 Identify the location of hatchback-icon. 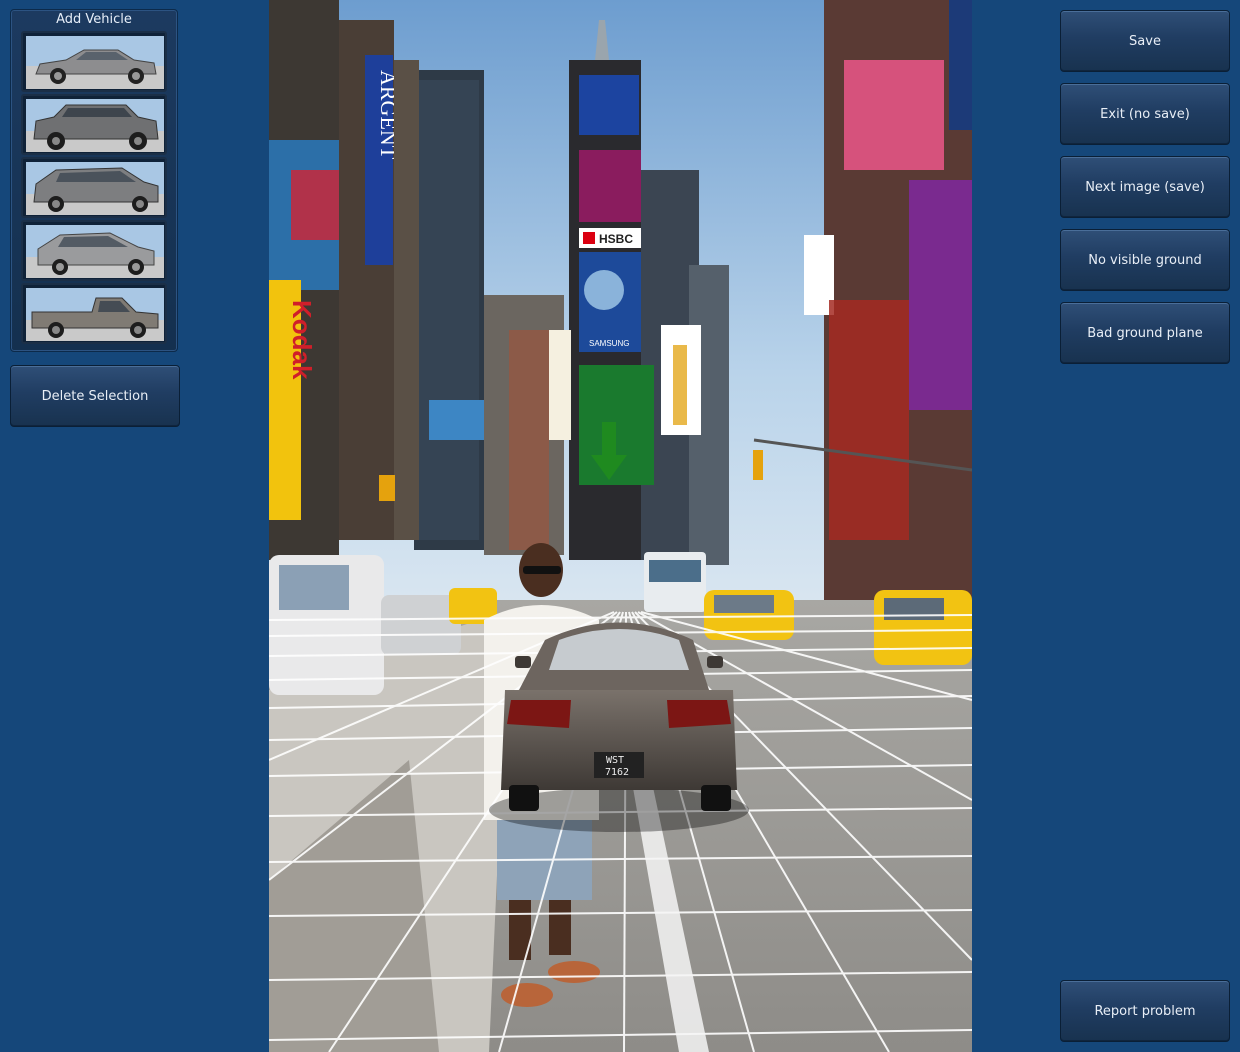
(95, 251).